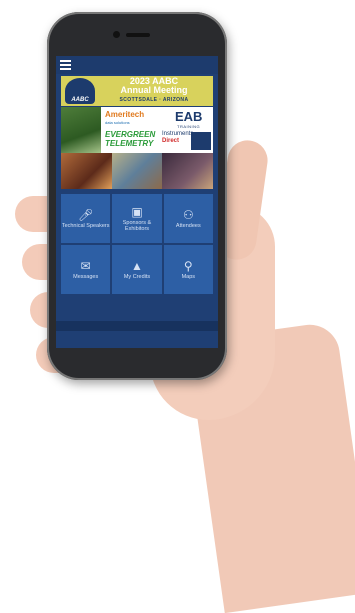 The width and height of the screenshot is (355, 613). What do you see at coordinates (65, 65) in the screenshot?
I see `hamburger-menu-icon` at bounding box center [65, 65].